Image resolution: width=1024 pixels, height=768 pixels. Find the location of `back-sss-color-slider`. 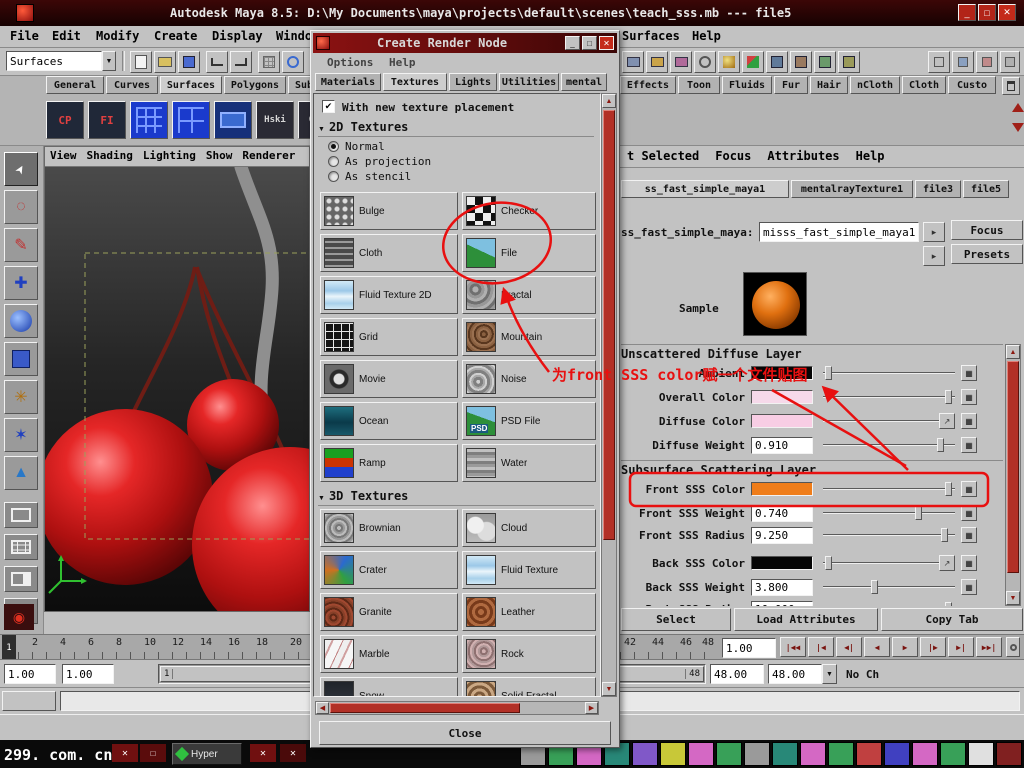

back-sss-color-slider is located at coordinates (889, 563).